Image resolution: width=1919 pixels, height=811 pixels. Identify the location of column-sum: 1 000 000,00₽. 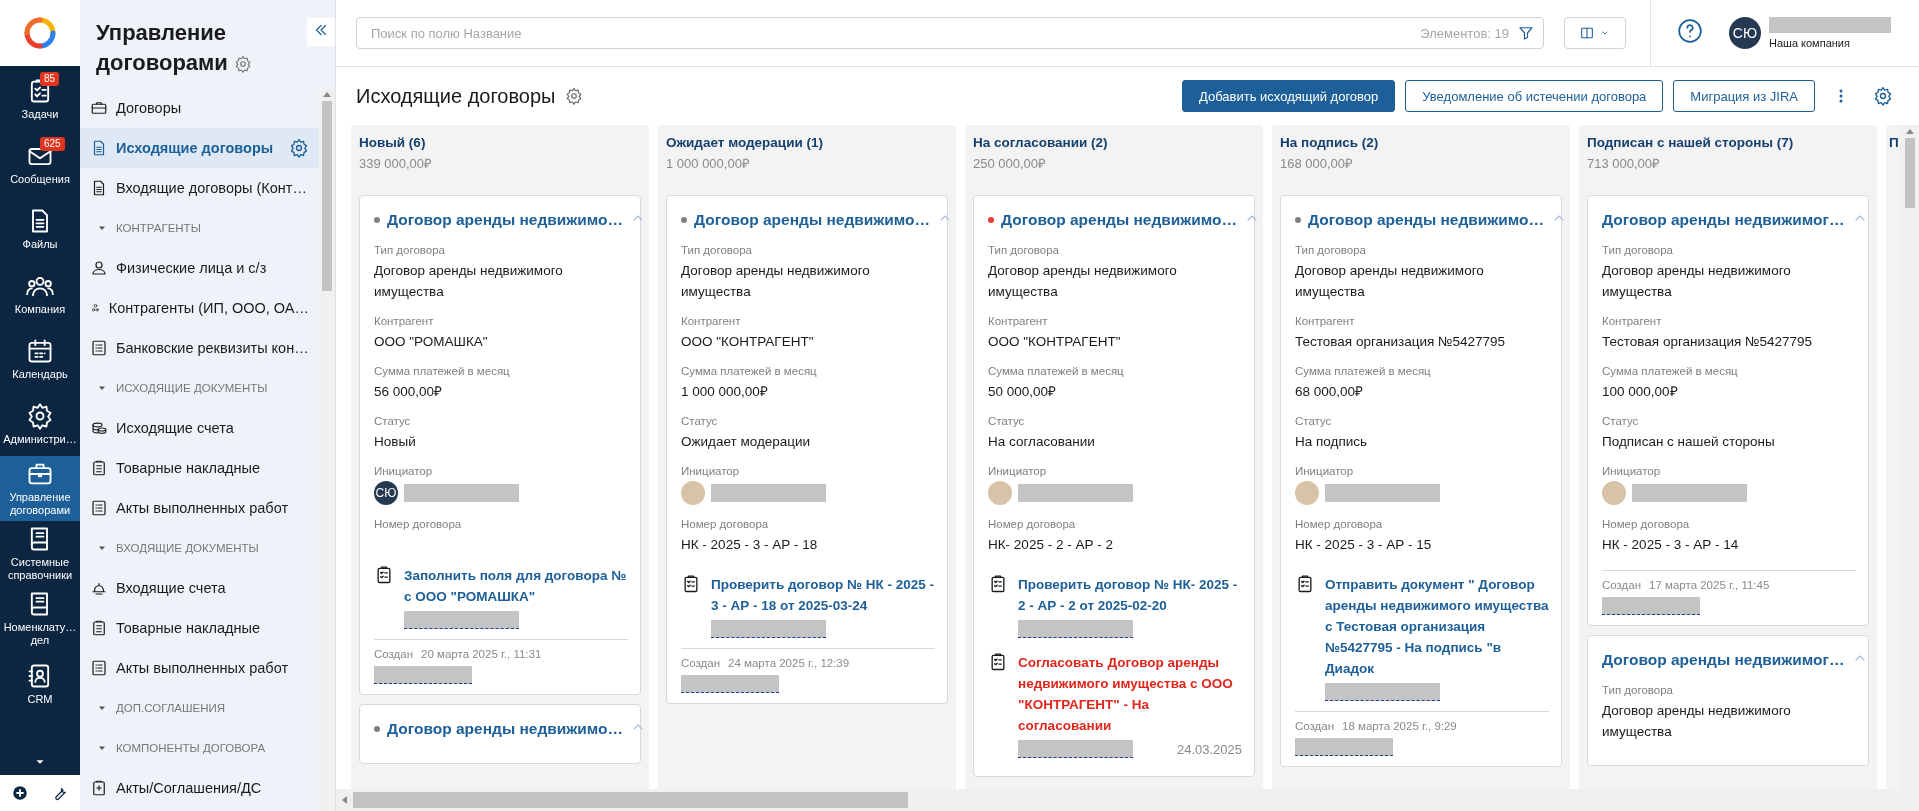
(708, 163).